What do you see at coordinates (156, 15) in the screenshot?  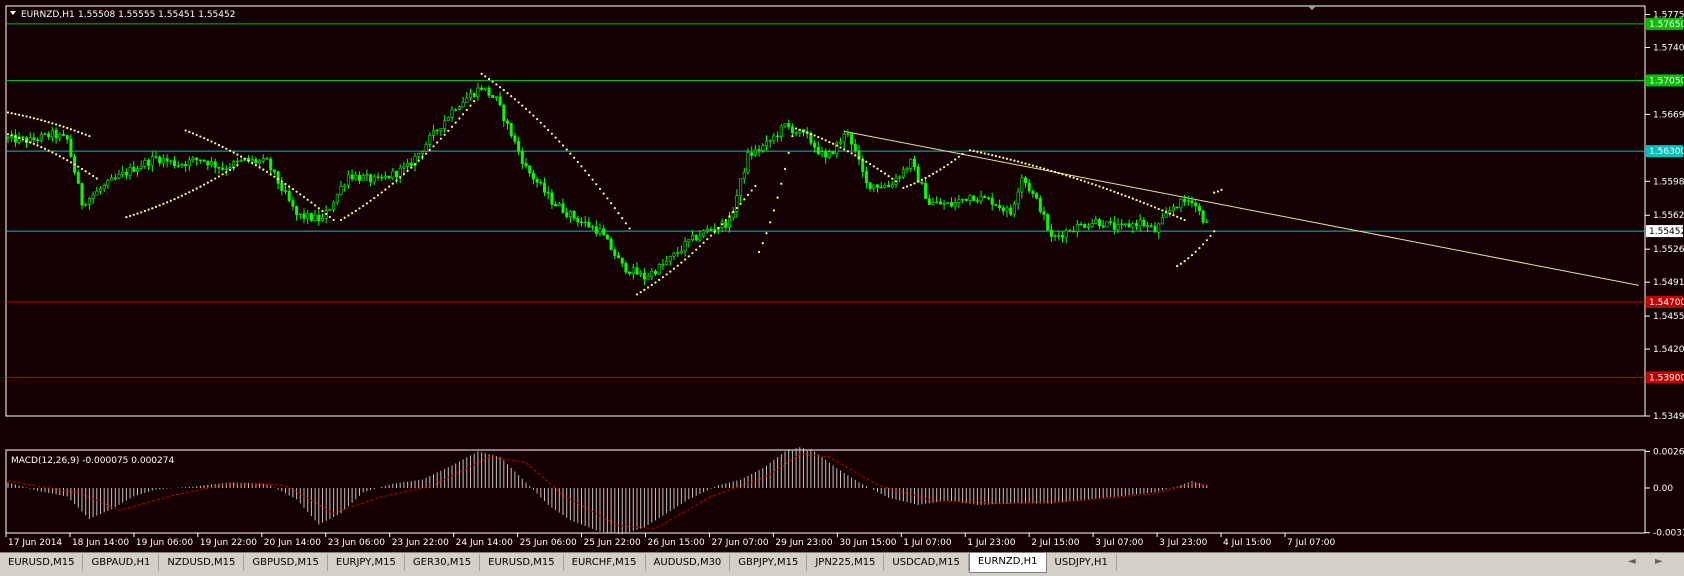 I see `ohlc-values: 1.55508 1.55555 1.55451 1.55452` at bounding box center [156, 15].